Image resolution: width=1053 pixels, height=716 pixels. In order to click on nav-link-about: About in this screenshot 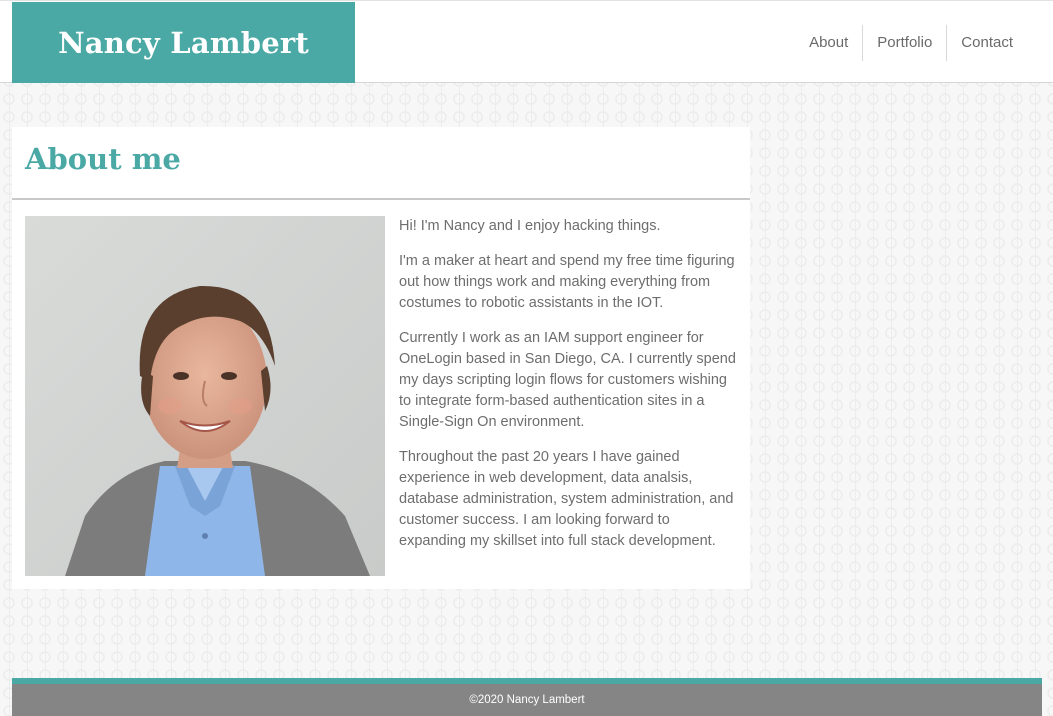, I will do `click(828, 43)`.